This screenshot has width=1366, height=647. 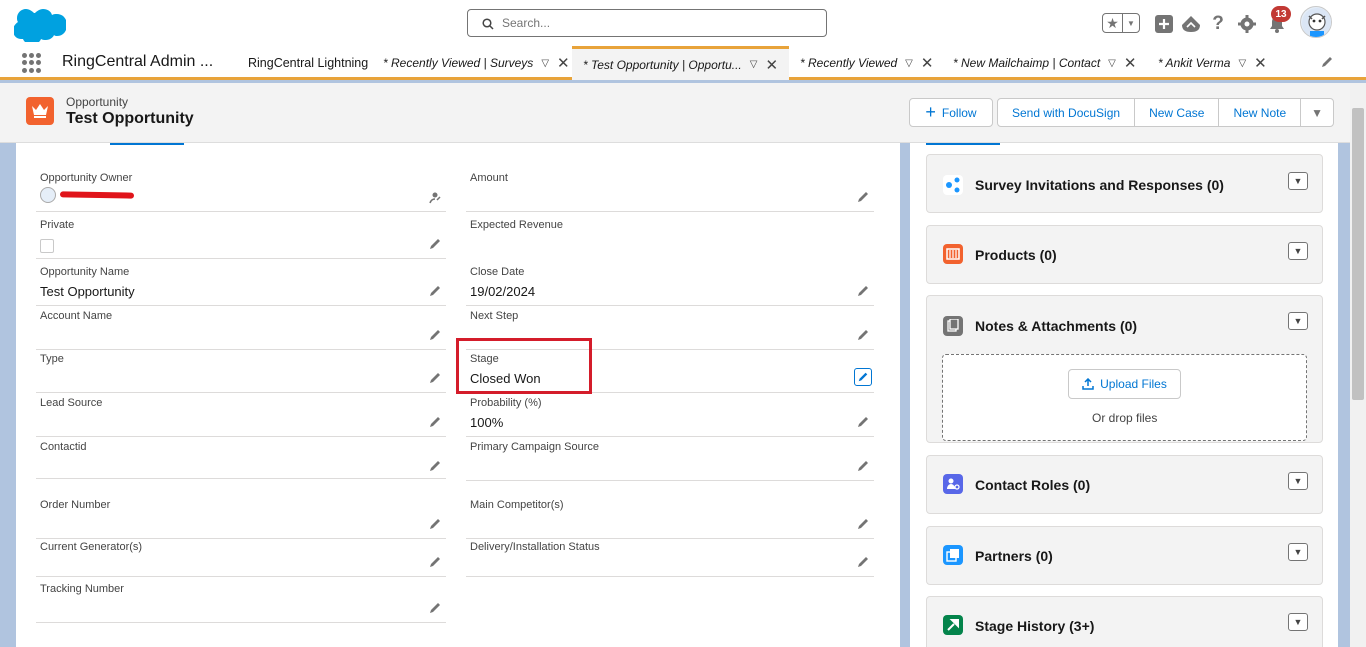 I want to click on gear-icon, so click(x=1247, y=24).